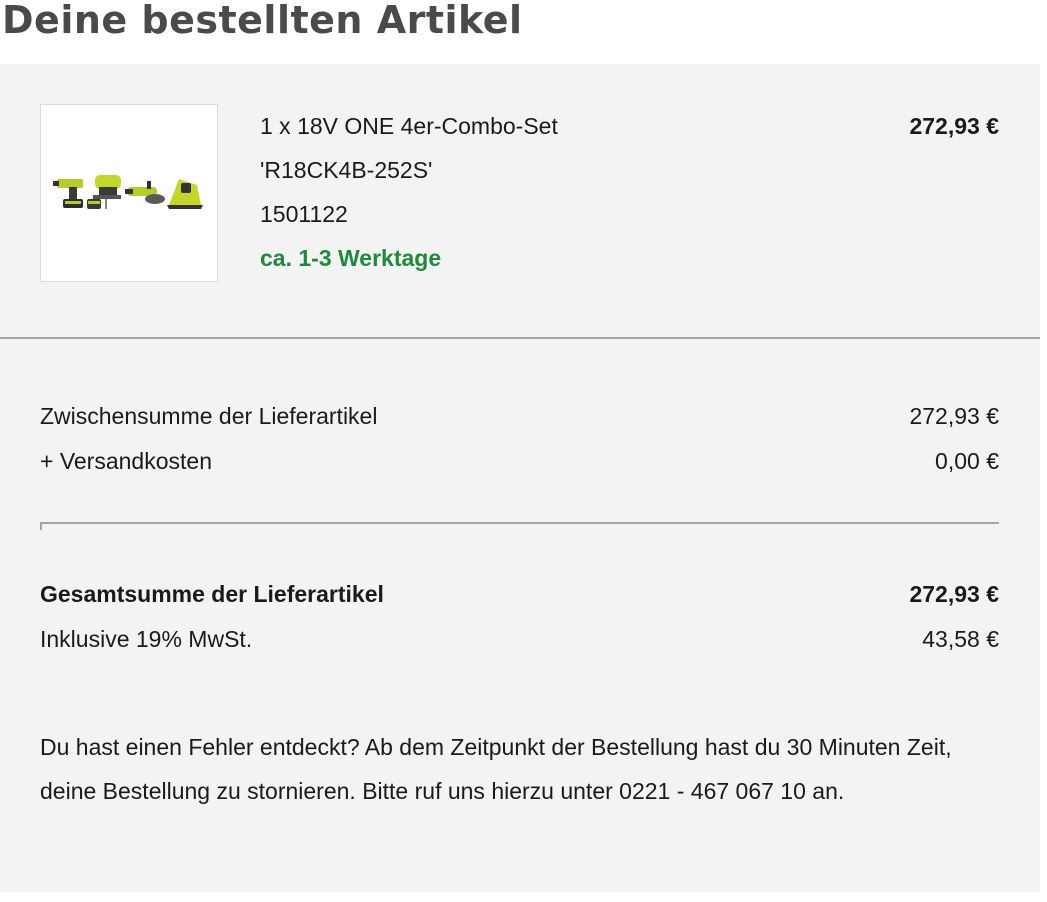 The width and height of the screenshot is (1047, 902). I want to click on page-title: Deine bestellten Artikel, so click(262, 21).